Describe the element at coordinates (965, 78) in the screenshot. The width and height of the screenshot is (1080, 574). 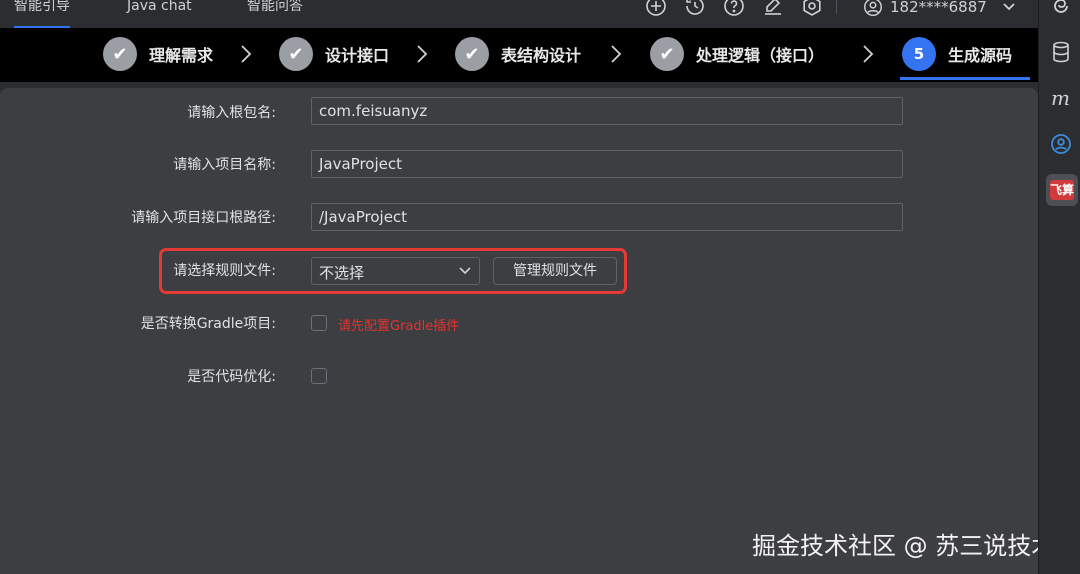
I see `active-step-underline` at that location.